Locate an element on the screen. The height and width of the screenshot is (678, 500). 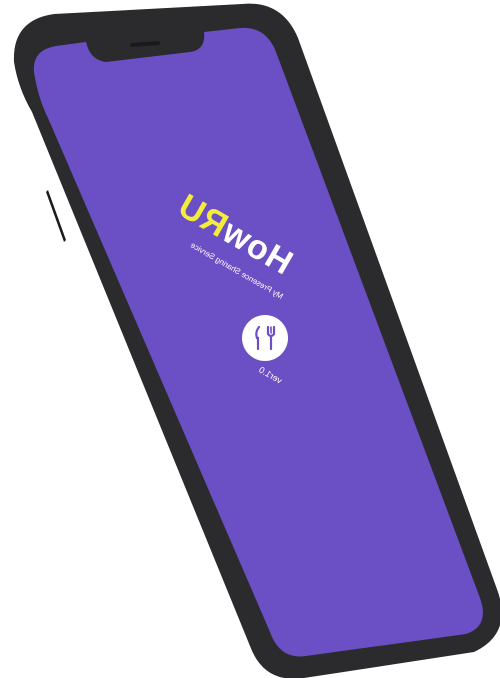
app-icon-badge is located at coordinates (265, 338).